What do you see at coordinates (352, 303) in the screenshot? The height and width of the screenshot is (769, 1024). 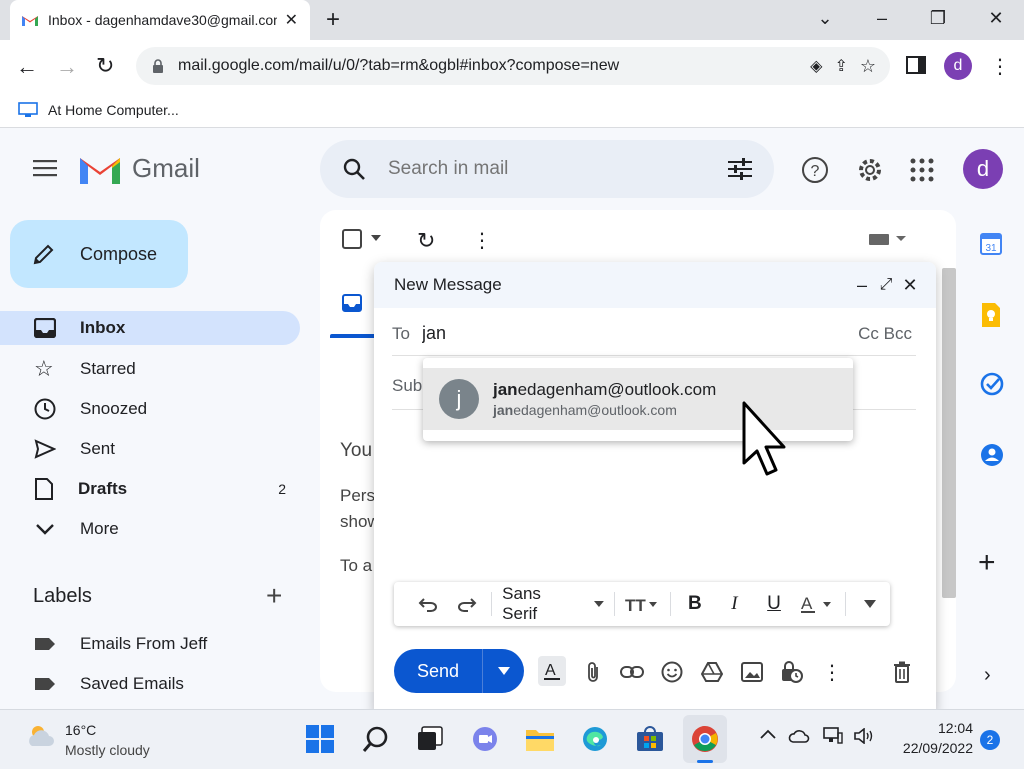 I see `primary-inbox-tab-icon` at bounding box center [352, 303].